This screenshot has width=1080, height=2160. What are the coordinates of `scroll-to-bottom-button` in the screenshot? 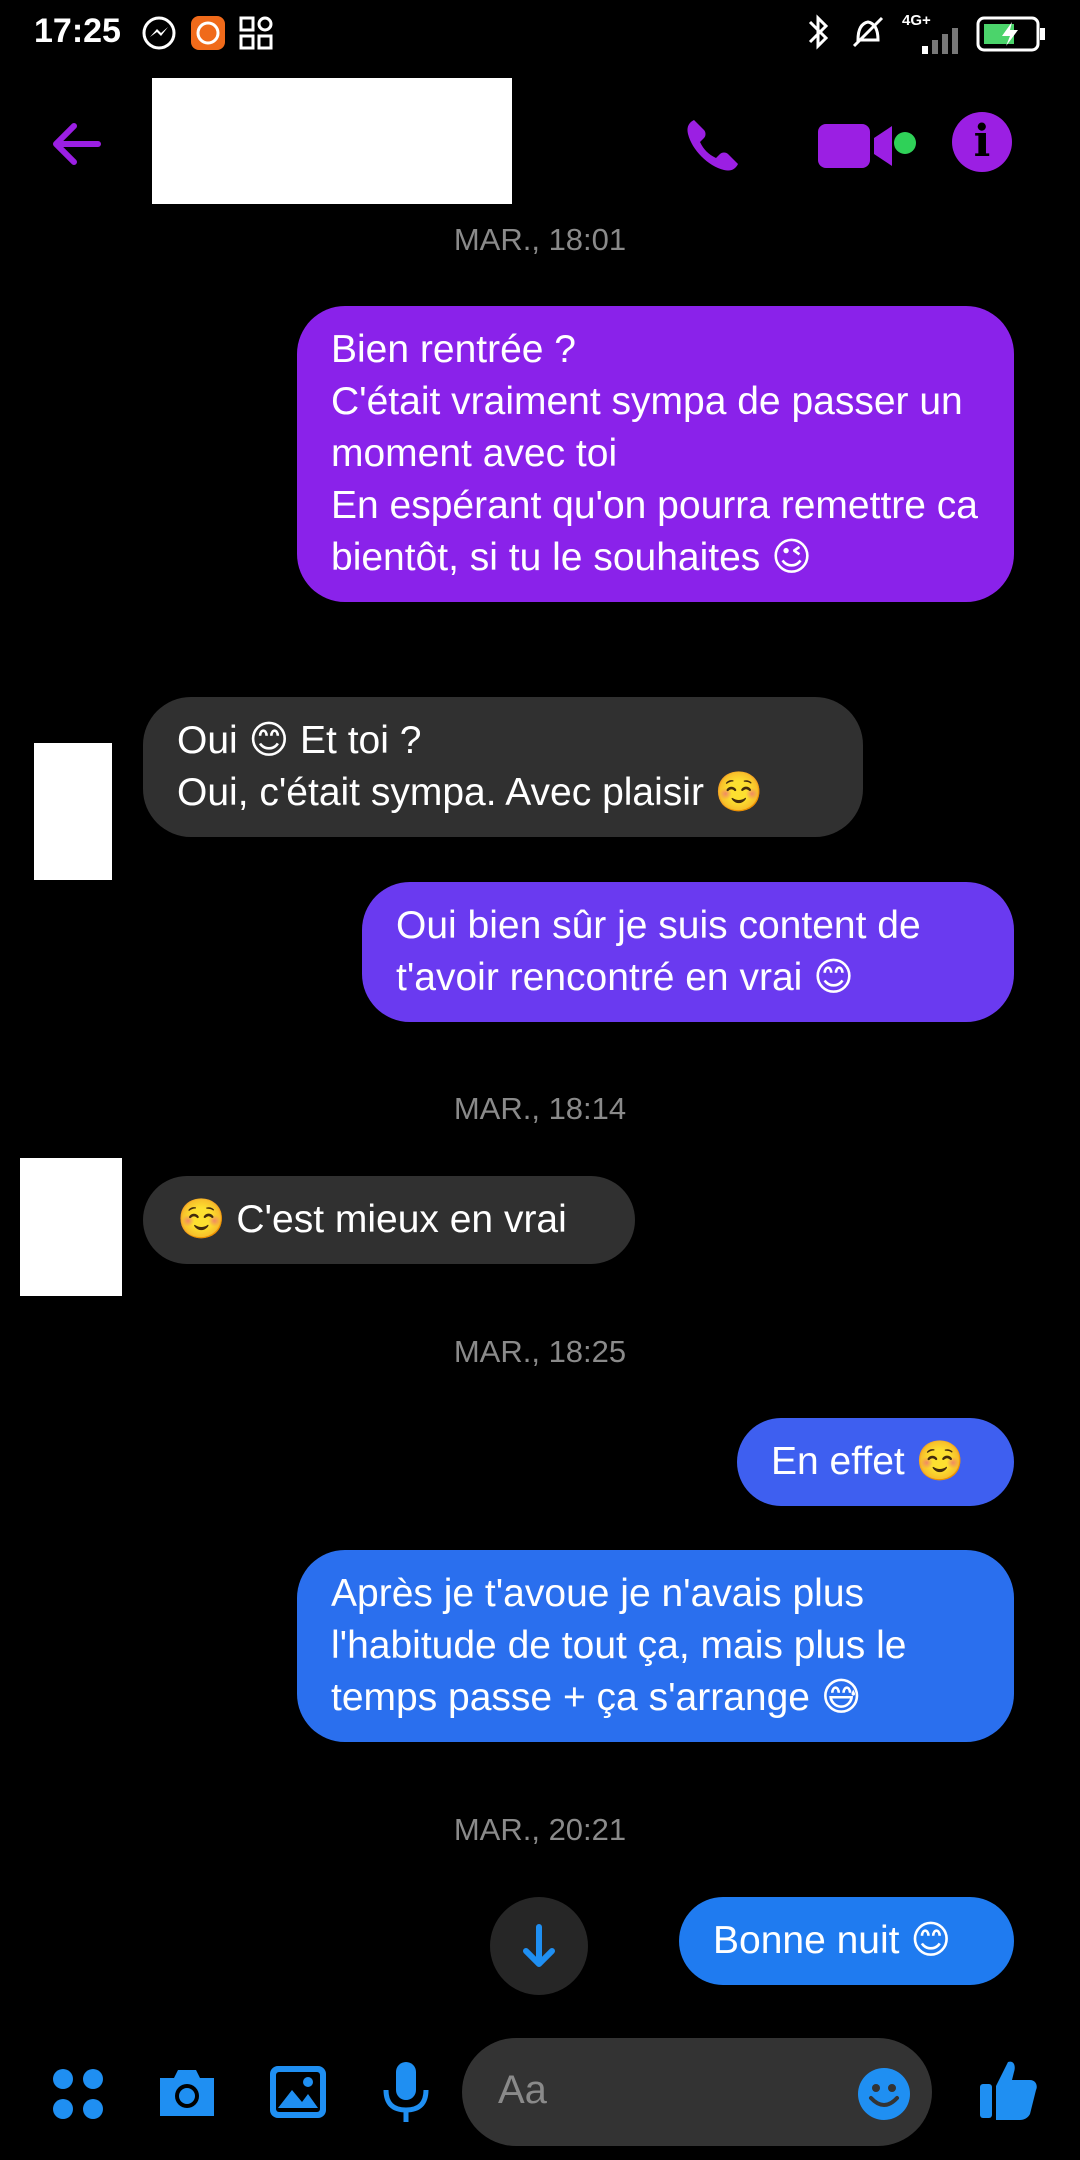 It's located at (539, 1946).